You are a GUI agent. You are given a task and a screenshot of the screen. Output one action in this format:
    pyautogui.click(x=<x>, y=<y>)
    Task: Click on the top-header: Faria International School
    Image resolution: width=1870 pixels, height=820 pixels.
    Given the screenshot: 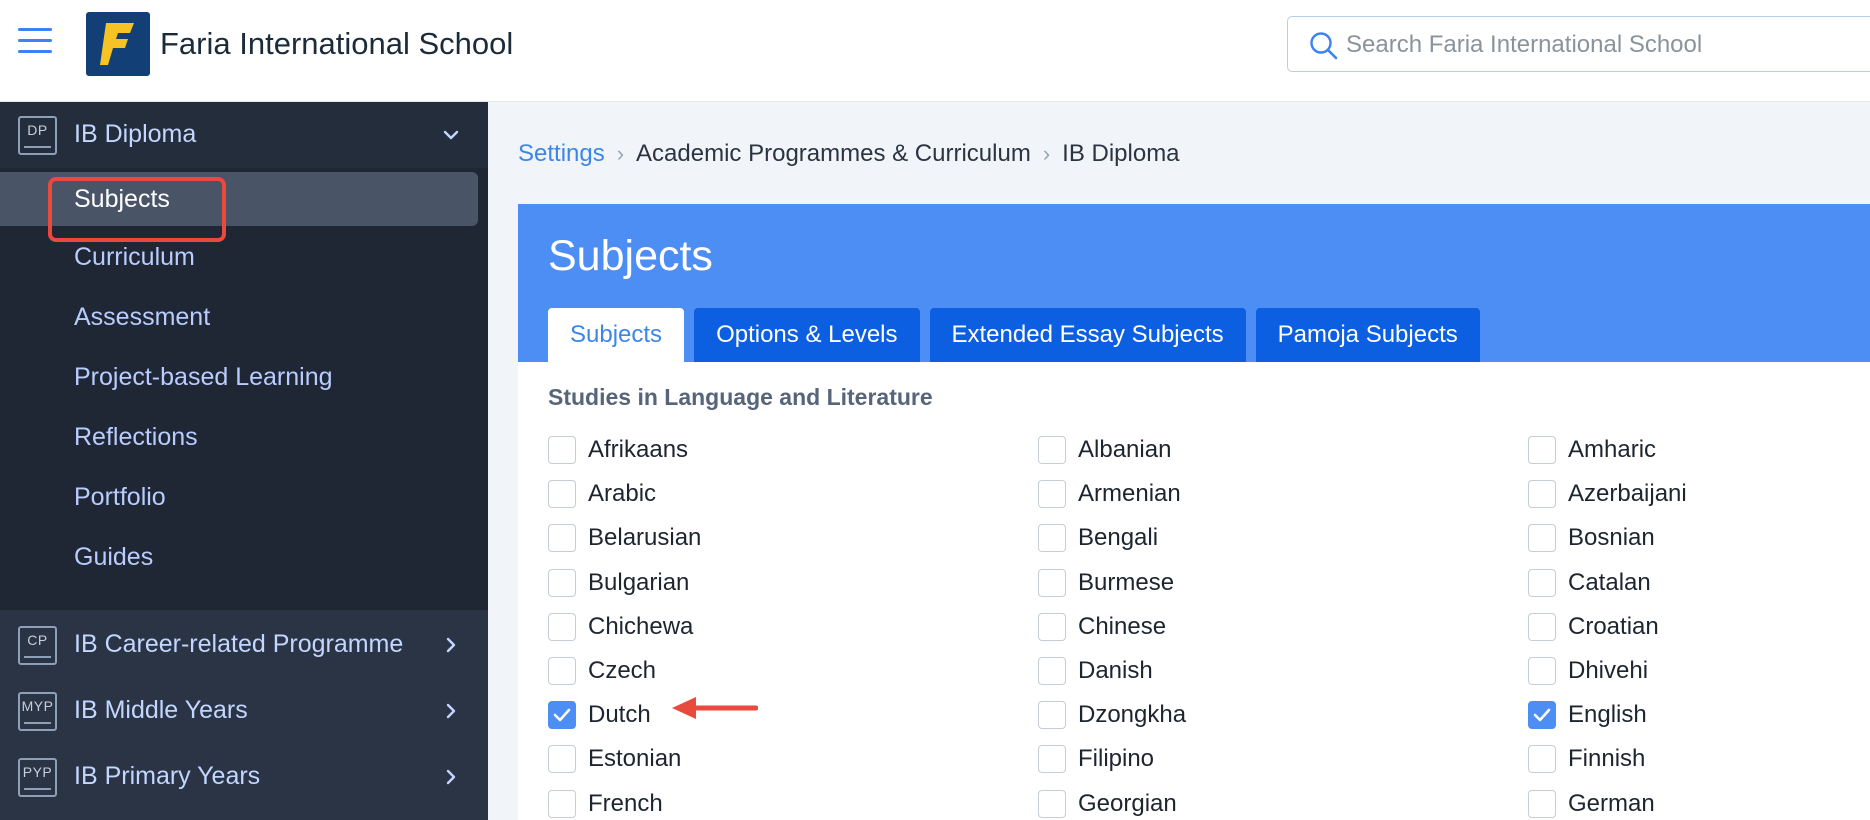 What is the action you would take?
    pyautogui.click(x=935, y=51)
    